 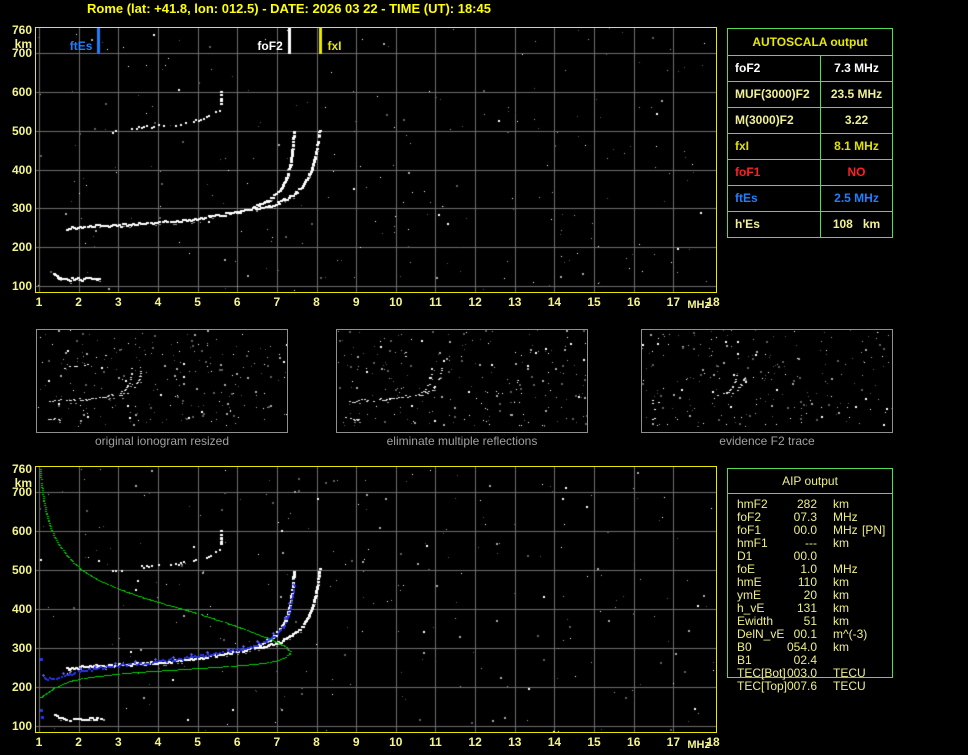 What do you see at coordinates (774, 120) in the screenshot?
I see `row-label: M(3000)F2` at bounding box center [774, 120].